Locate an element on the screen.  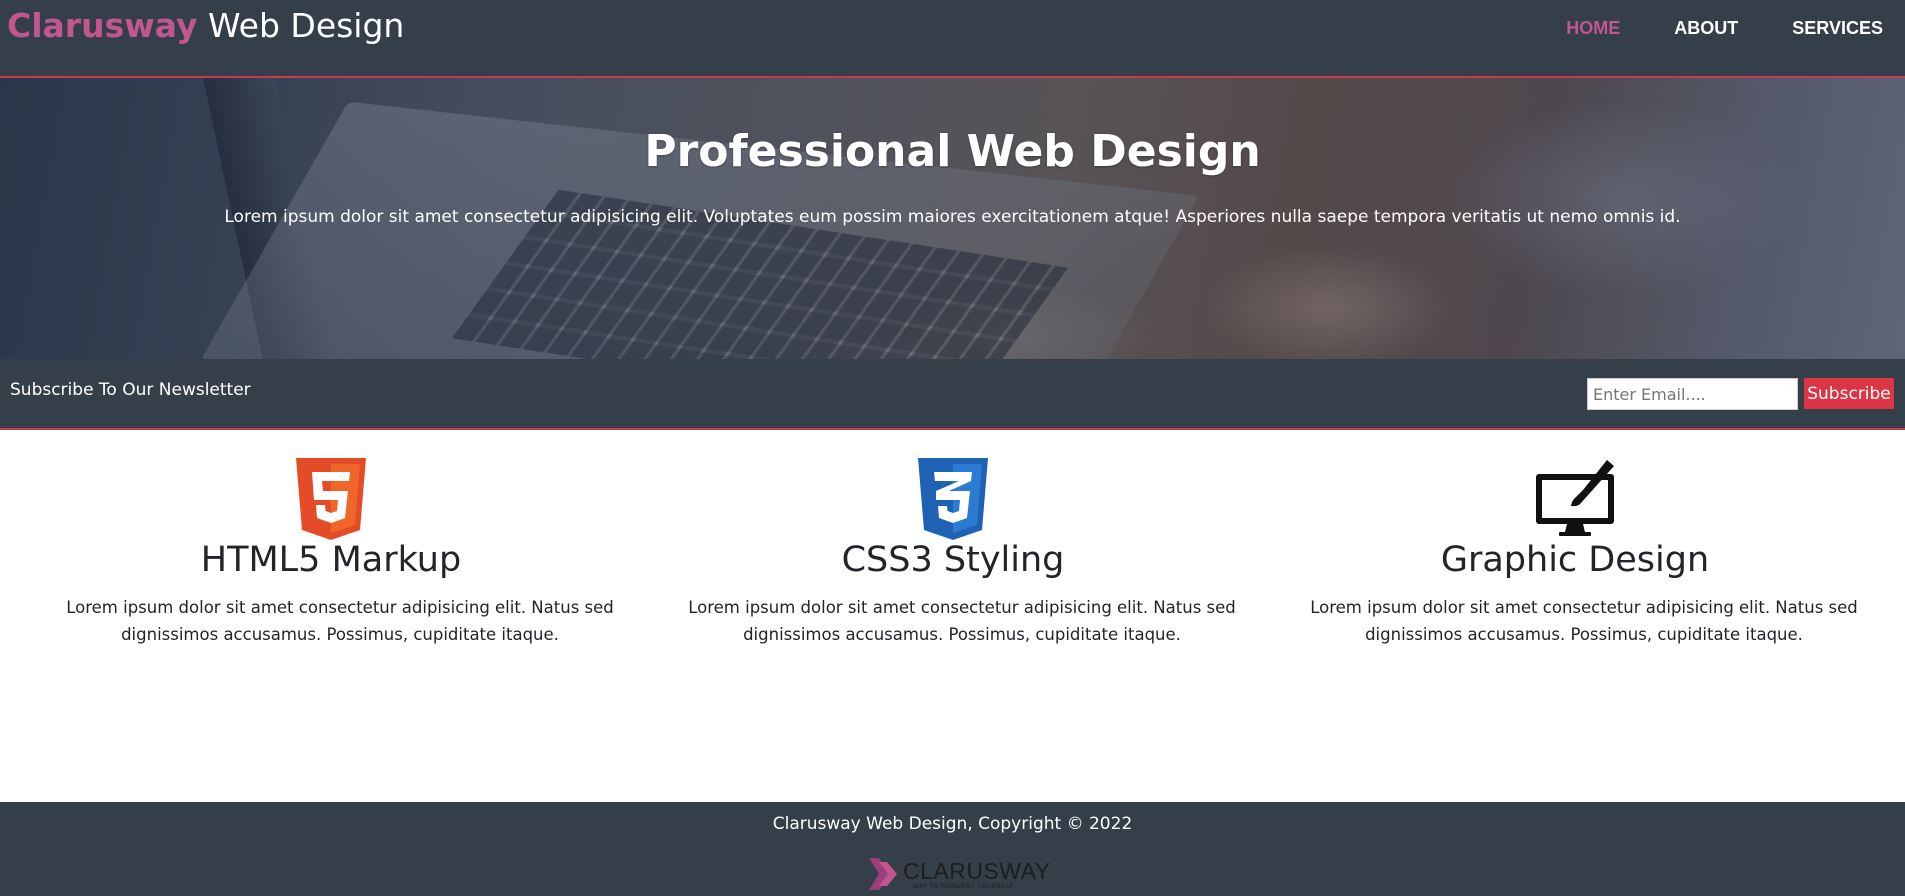
brand-rest: Web Design is located at coordinates (306, 25).